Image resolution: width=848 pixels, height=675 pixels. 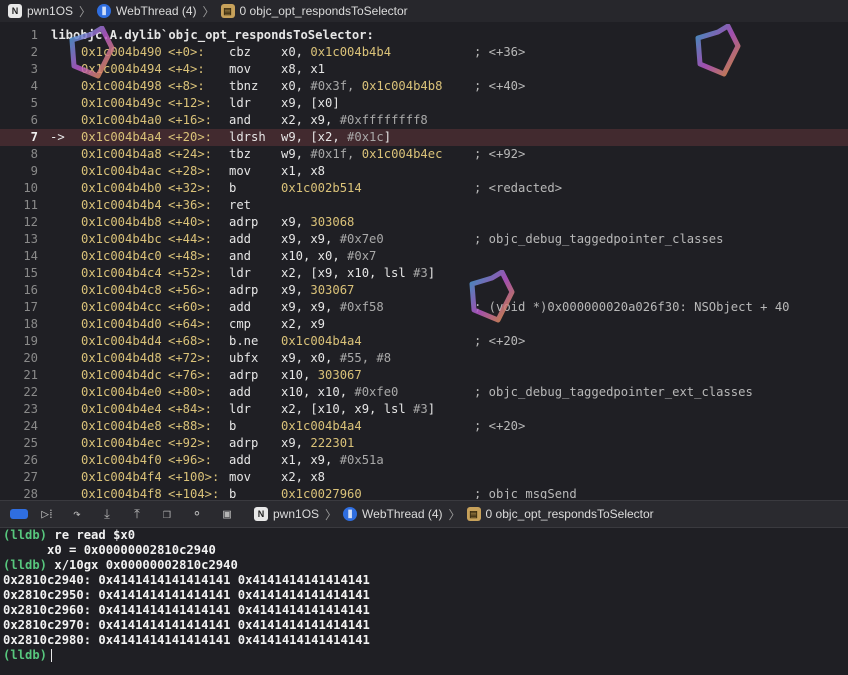 What do you see at coordinates (303, 324) in the screenshot?
I see `operand-registers: x2, x9` at bounding box center [303, 324].